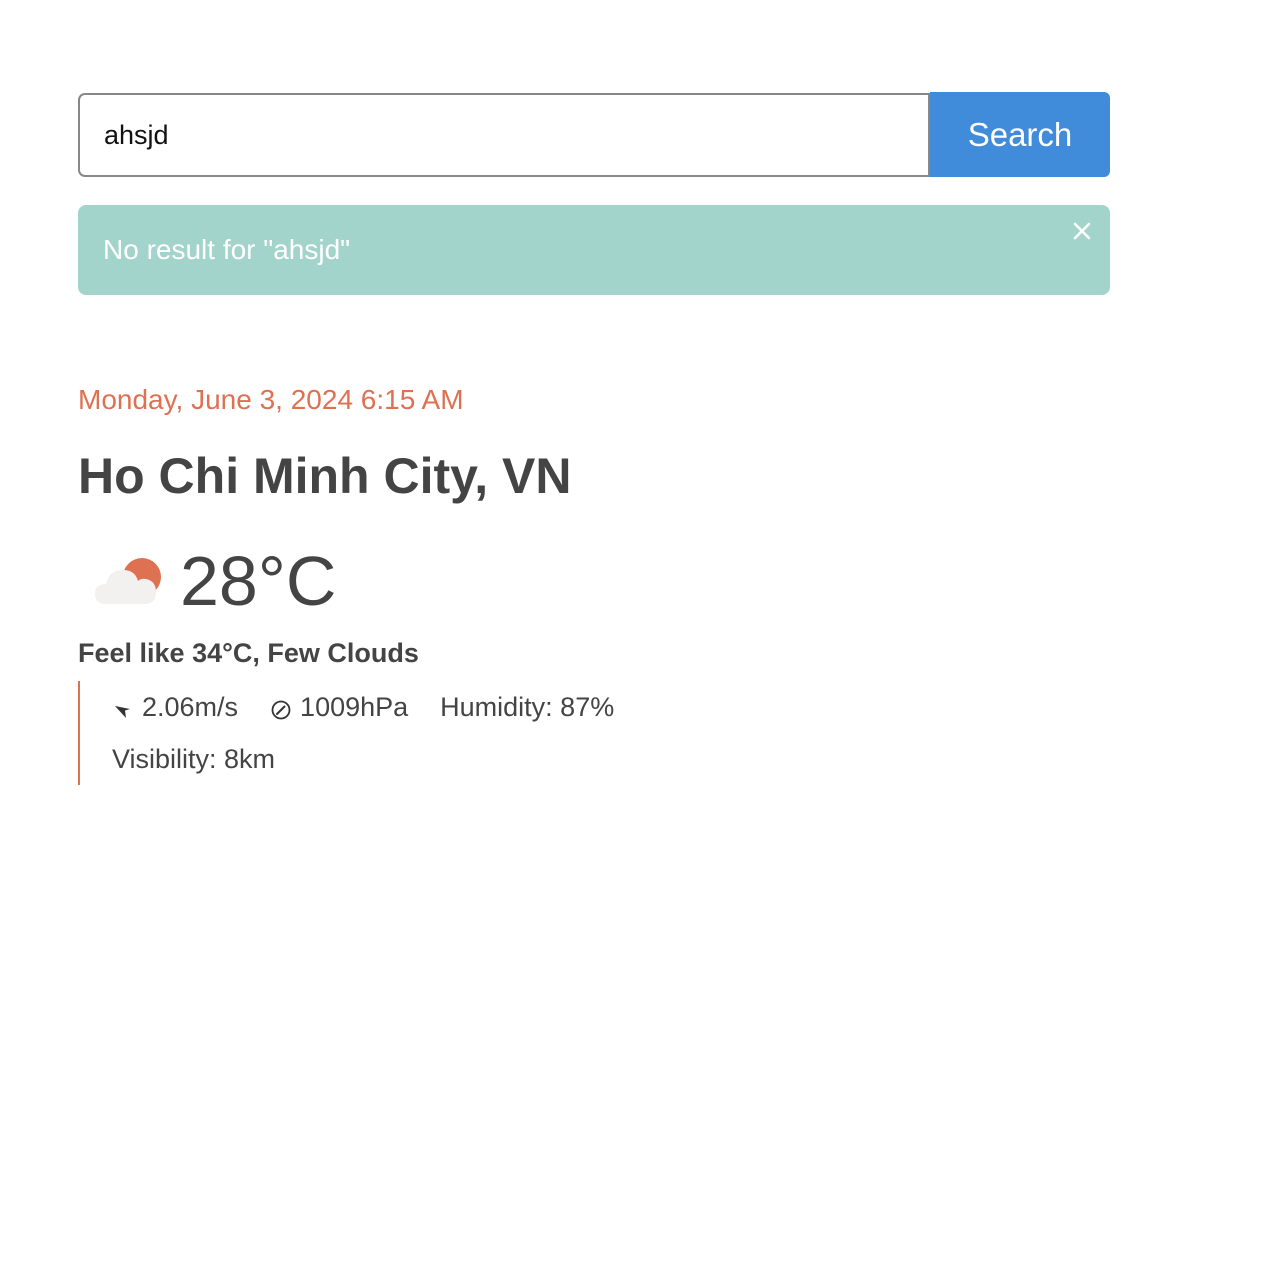 Image resolution: width=1268 pixels, height=1276 pixels. I want to click on search-bar: Search, so click(594, 134).